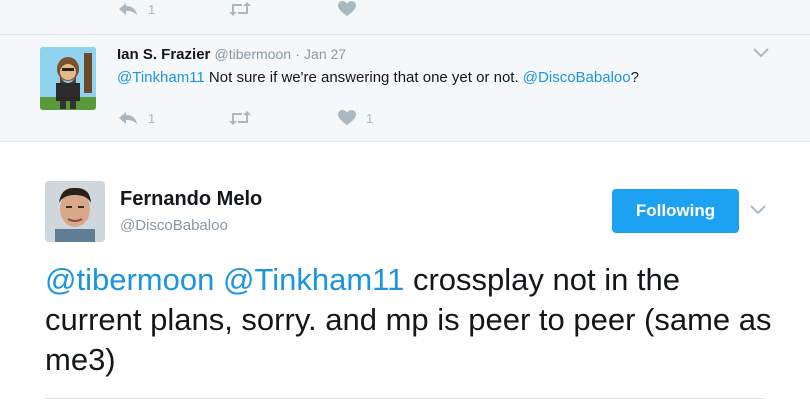  Describe the element at coordinates (405, 398) in the screenshot. I see `bottom-divider` at that location.